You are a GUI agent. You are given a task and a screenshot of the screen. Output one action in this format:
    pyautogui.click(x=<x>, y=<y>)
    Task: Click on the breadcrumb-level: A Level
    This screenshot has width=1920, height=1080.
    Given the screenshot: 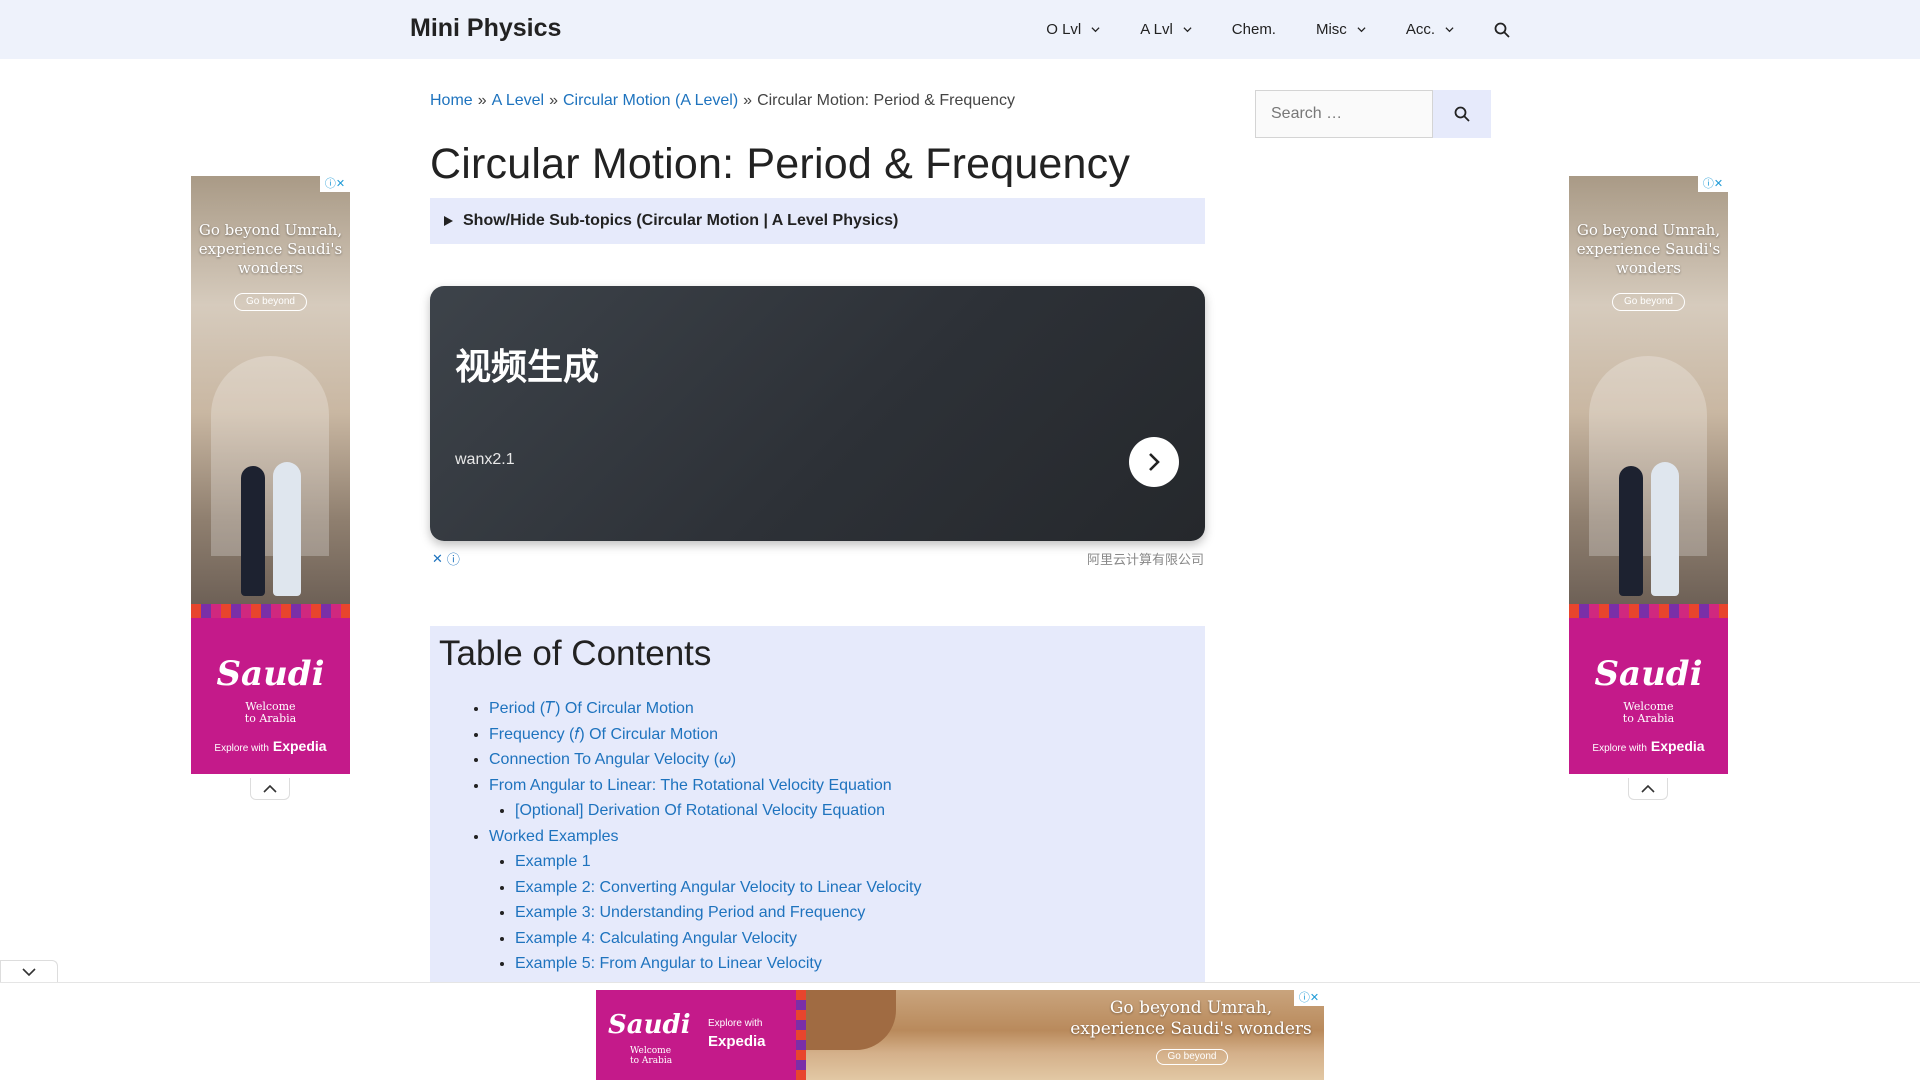 What is the action you would take?
    pyautogui.click(x=518, y=100)
    